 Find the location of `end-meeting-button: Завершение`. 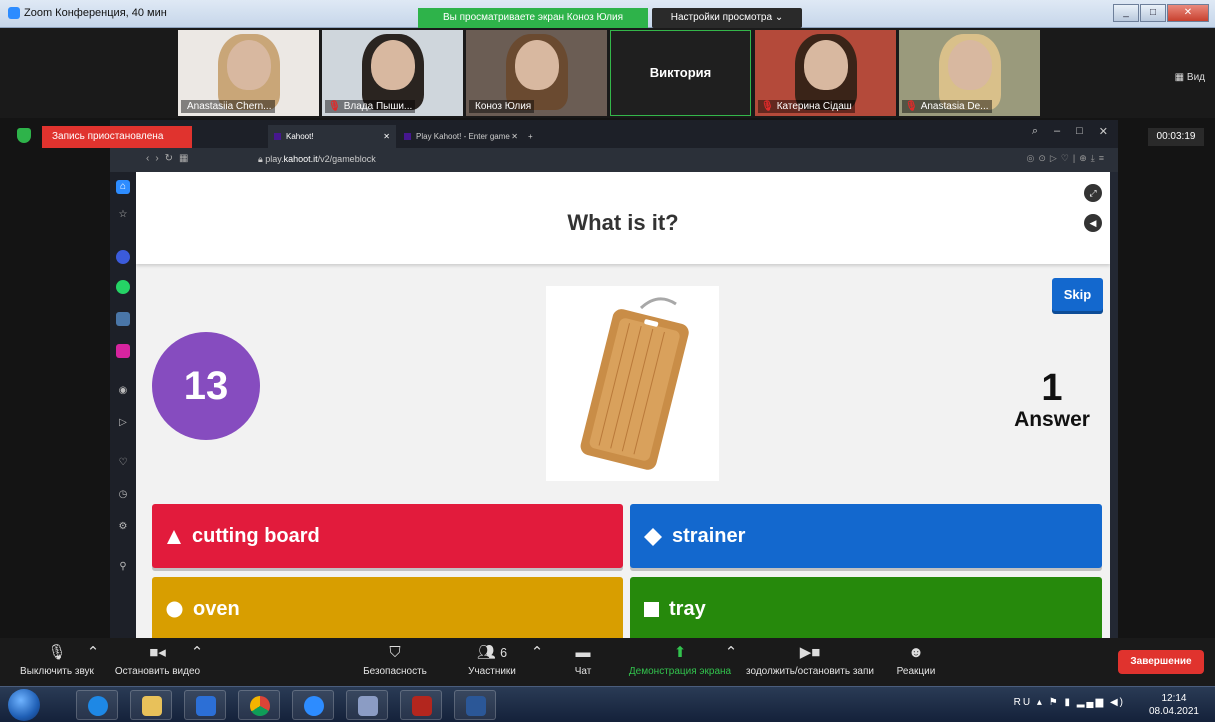

end-meeting-button: Завершение is located at coordinates (1161, 662).